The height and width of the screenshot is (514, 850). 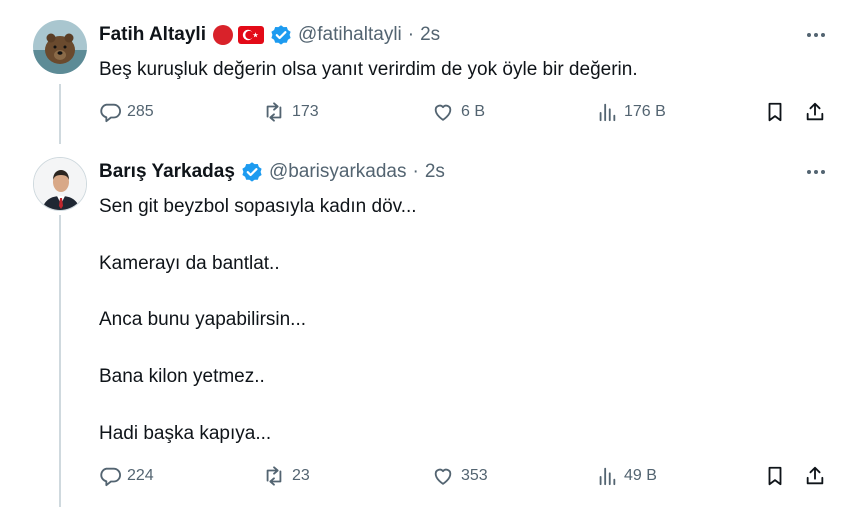 I want to click on like-count: 353, so click(x=474, y=475).